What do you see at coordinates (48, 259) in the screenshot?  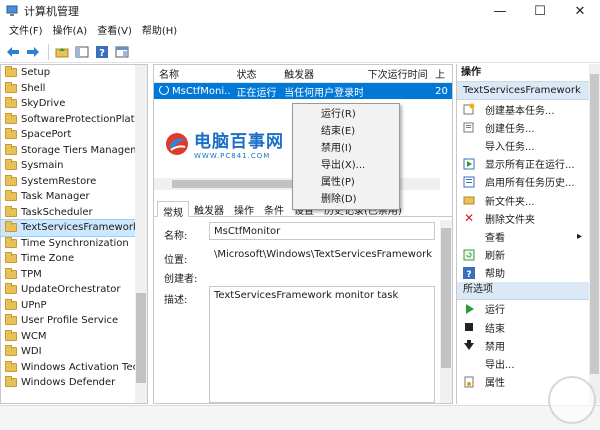 I see `tree-item-label: Time Zone` at bounding box center [48, 259].